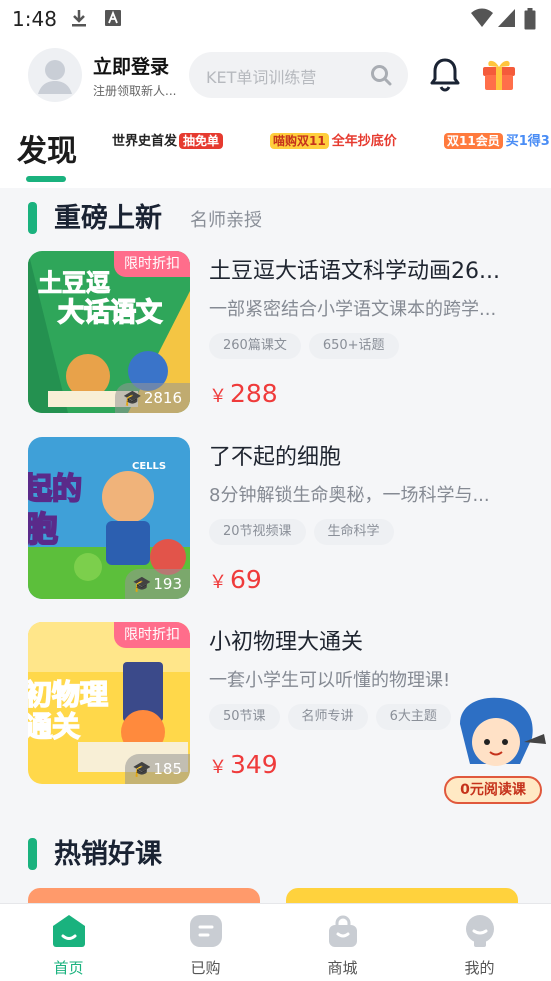 The height and width of the screenshot is (981, 551). What do you see at coordinates (68, 968) in the screenshot?
I see `nav-label: 首页` at bounding box center [68, 968].